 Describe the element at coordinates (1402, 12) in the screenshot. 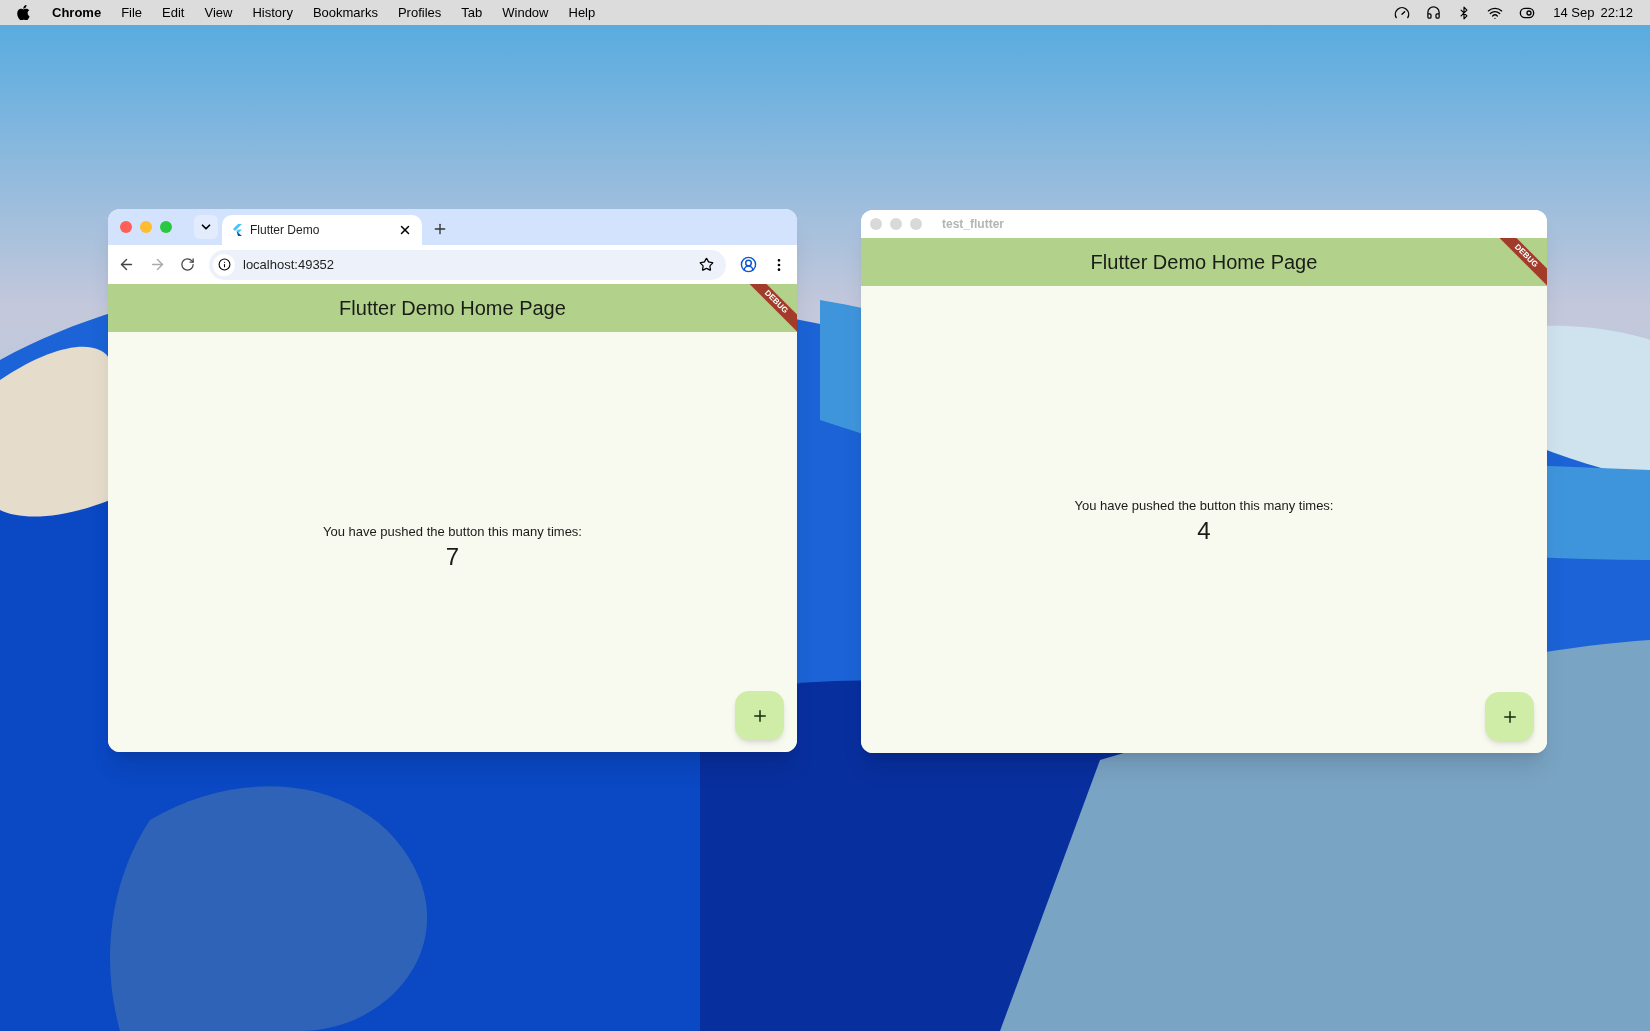

I see `status-gauge-icon` at that location.